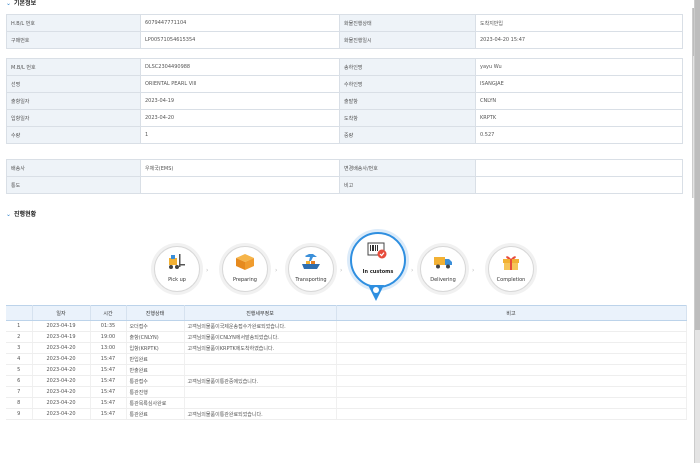 The width and height of the screenshot is (700, 463). What do you see at coordinates (19, 326) in the screenshot?
I see `cell-index: 1` at bounding box center [19, 326].